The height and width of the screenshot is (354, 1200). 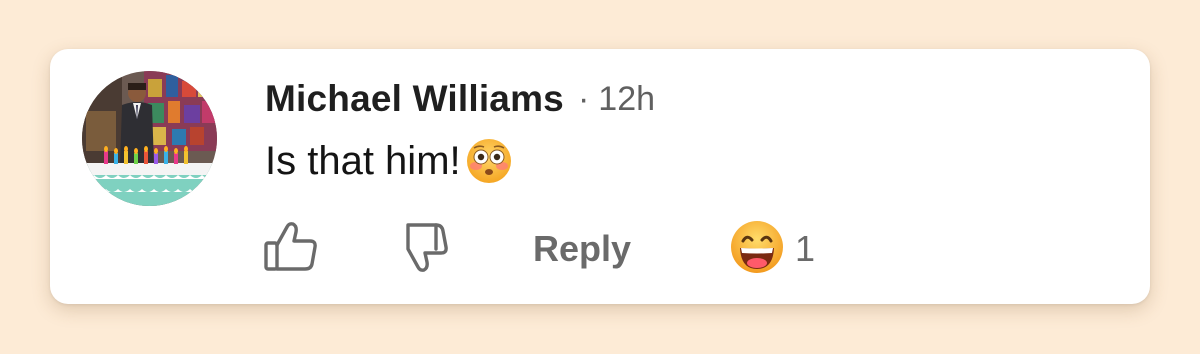 I want to click on like-button, so click(x=292, y=249).